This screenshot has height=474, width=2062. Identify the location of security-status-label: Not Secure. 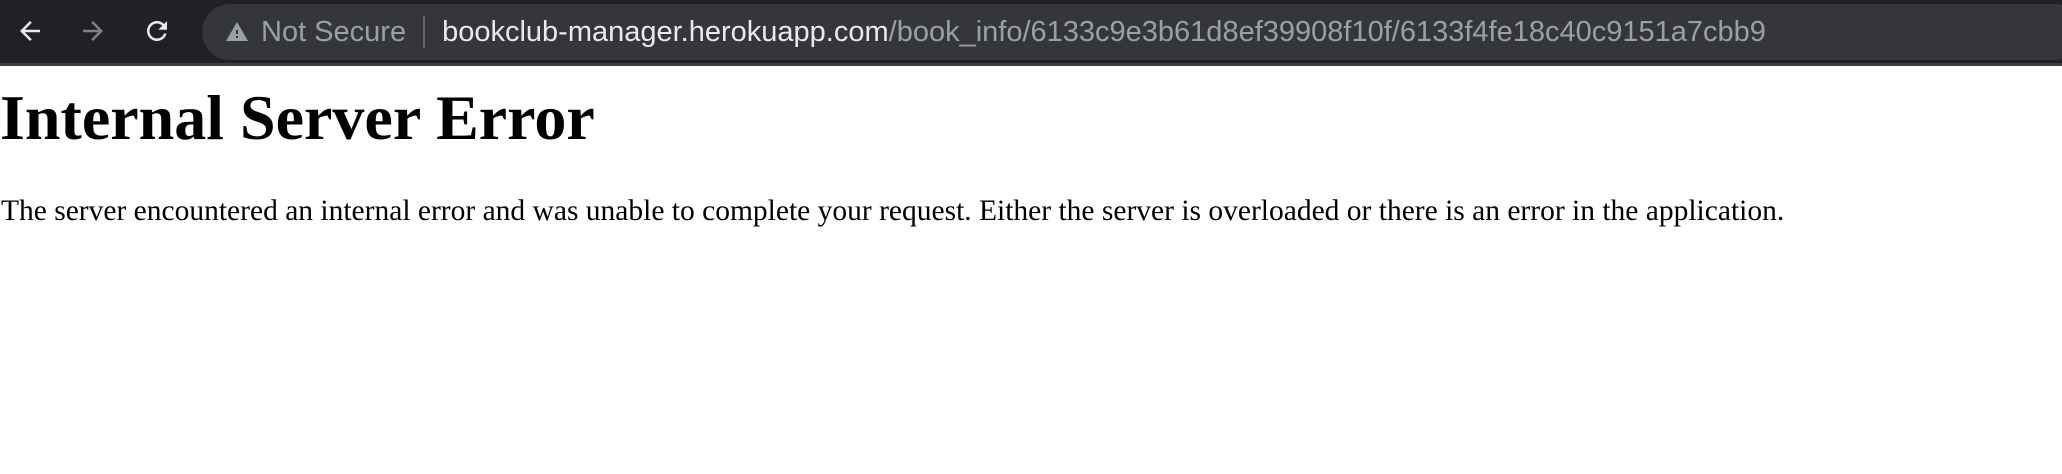
(333, 32).